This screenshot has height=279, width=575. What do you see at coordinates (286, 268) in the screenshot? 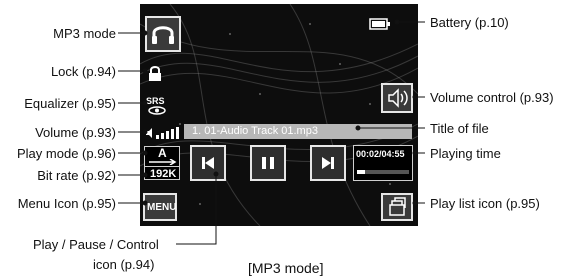
I see `figure-caption: [MP3 mode]` at bounding box center [286, 268].